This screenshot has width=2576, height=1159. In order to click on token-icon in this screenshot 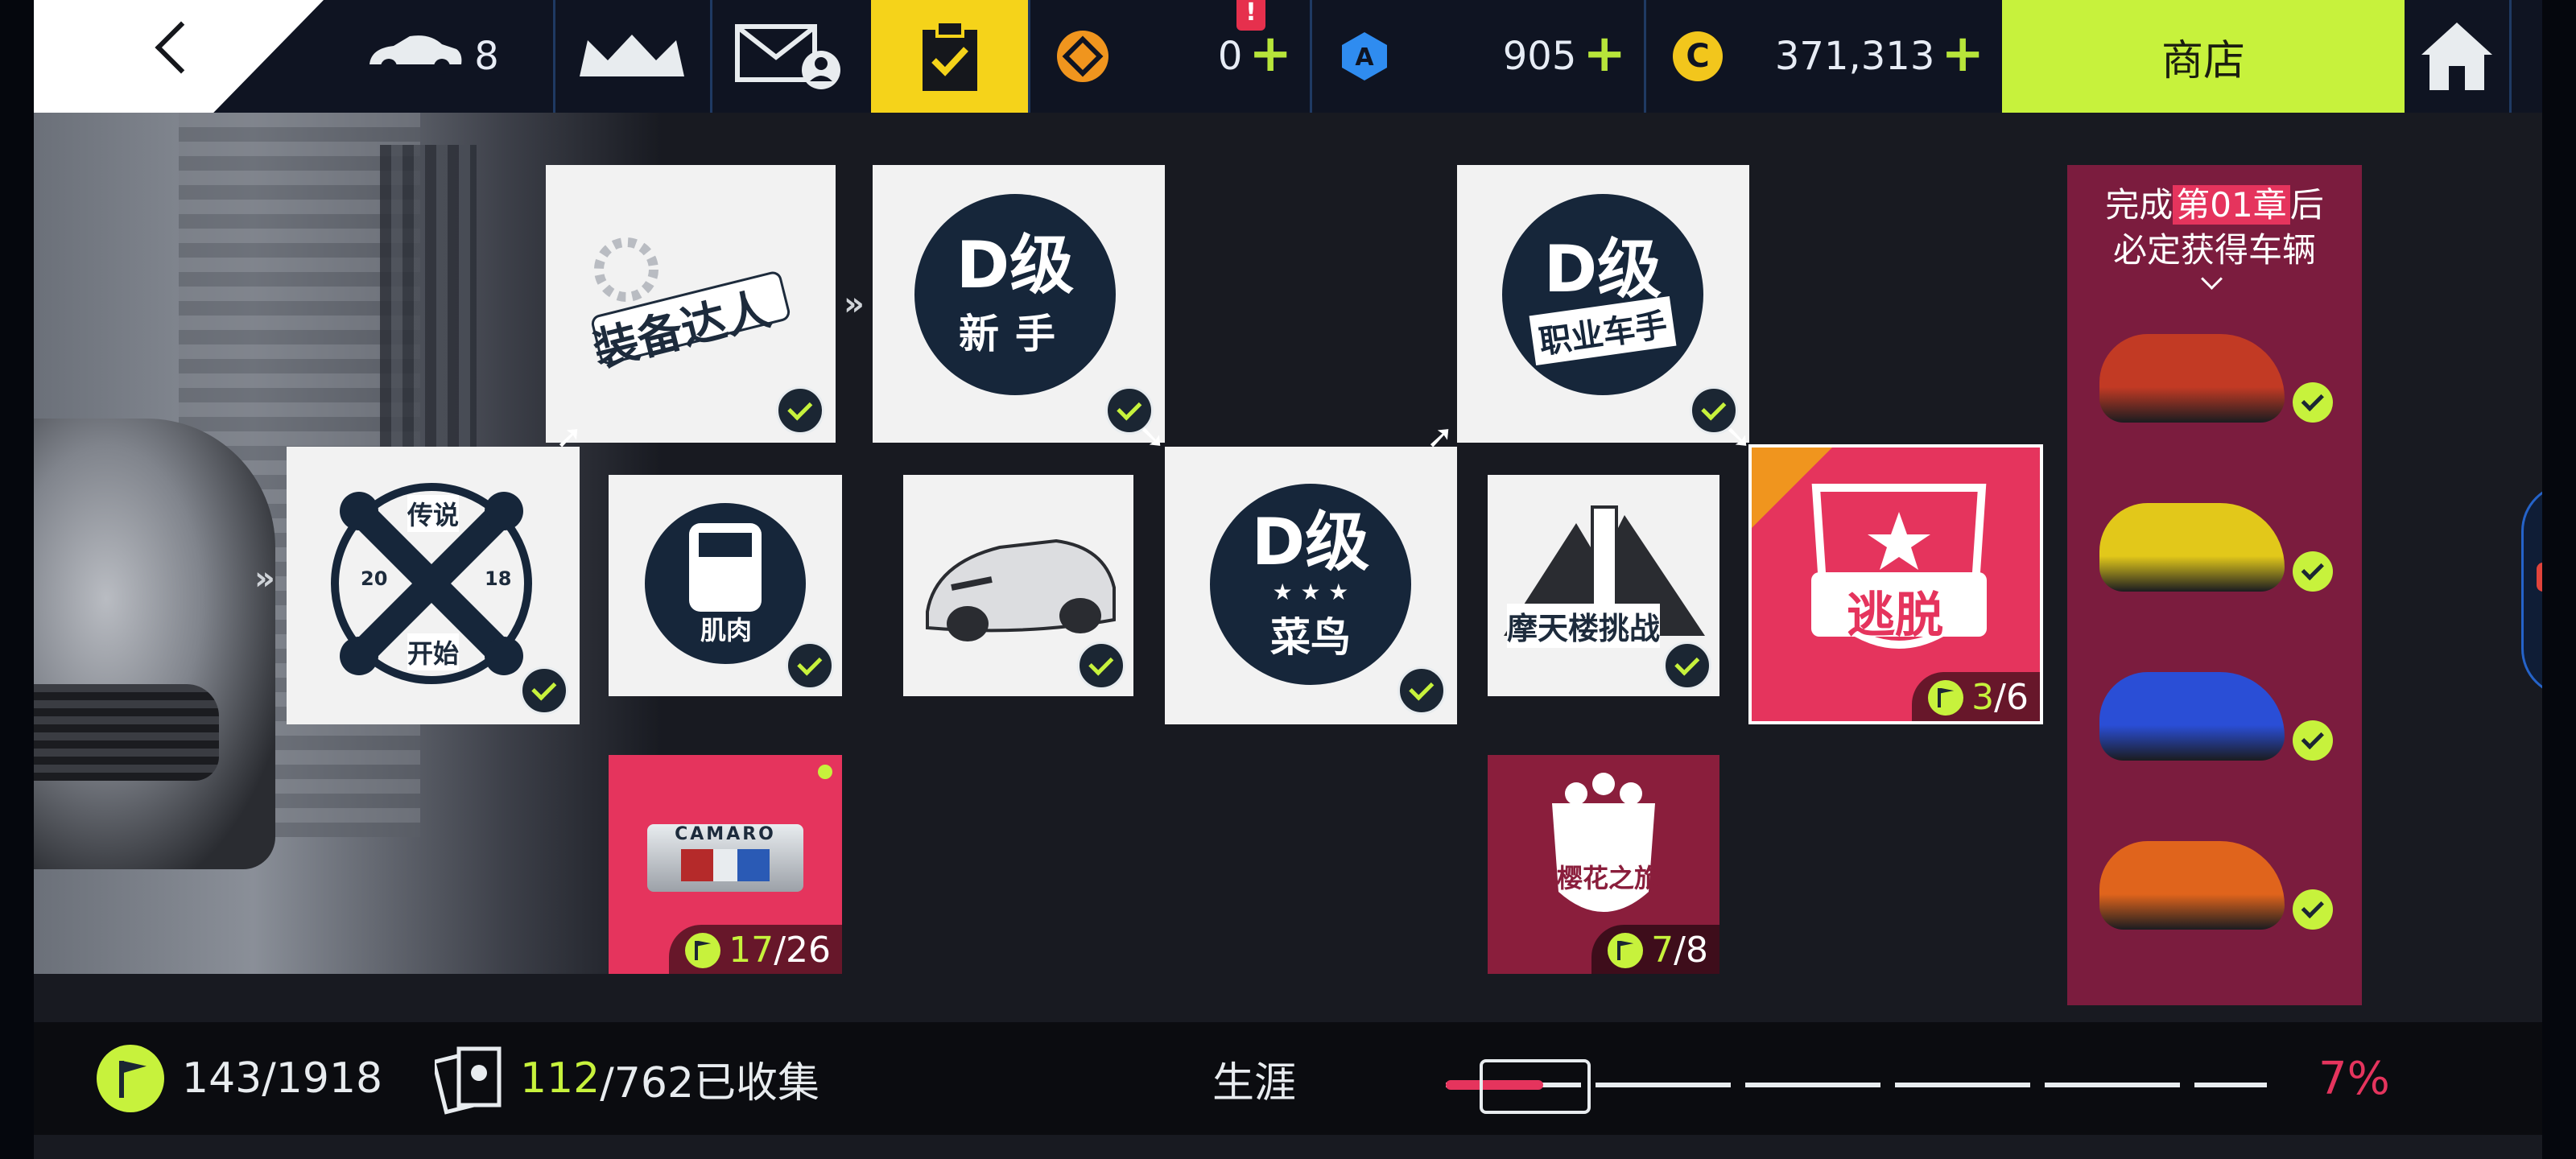, I will do `click(1082, 56)`.